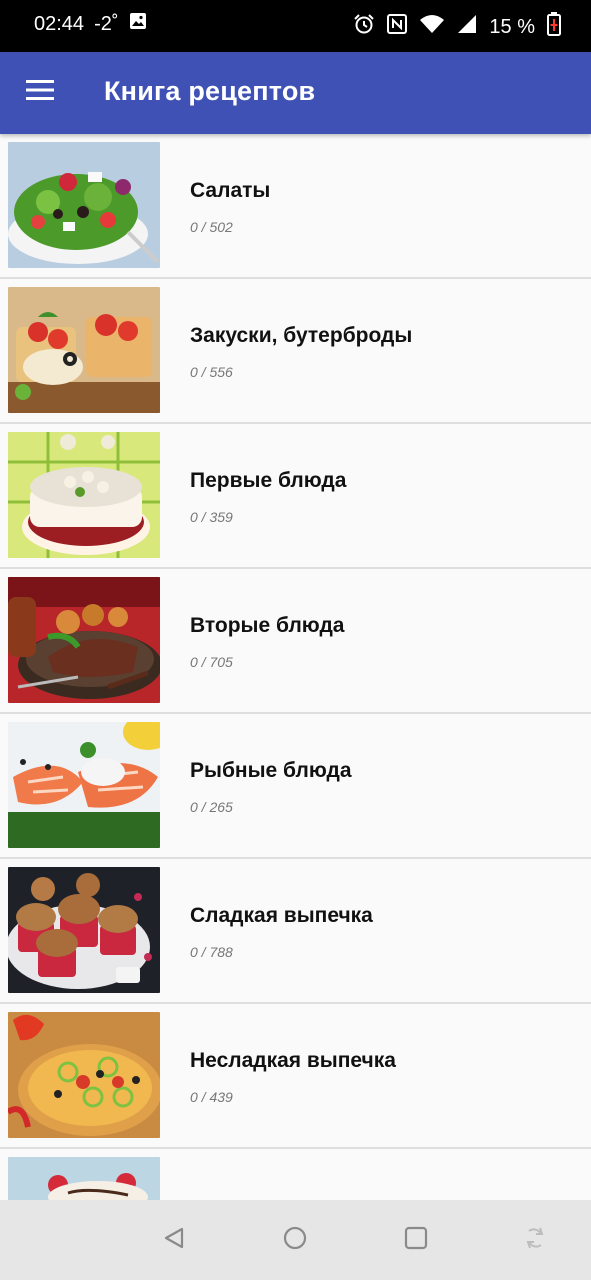 Image resolution: width=591 pixels, height=1280 pixels. What do you see at coordinates (84, 785) in the screenshot?
I see `fish-dishes-image` at bounding box center [84, 785].